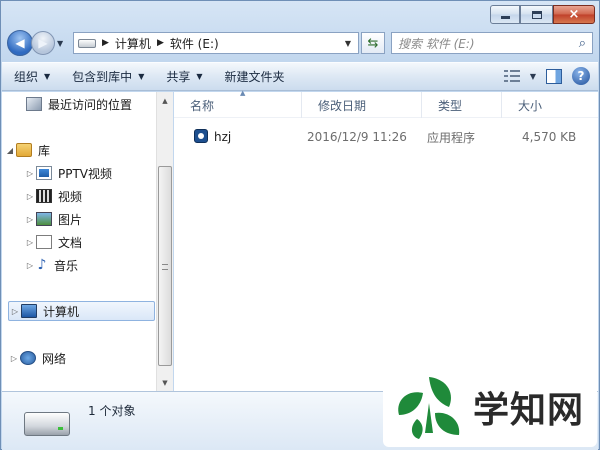  What do you see at coordinates (505, 14) in the screenshot?
I see `minimize-button` at bounding box center [505, 14].